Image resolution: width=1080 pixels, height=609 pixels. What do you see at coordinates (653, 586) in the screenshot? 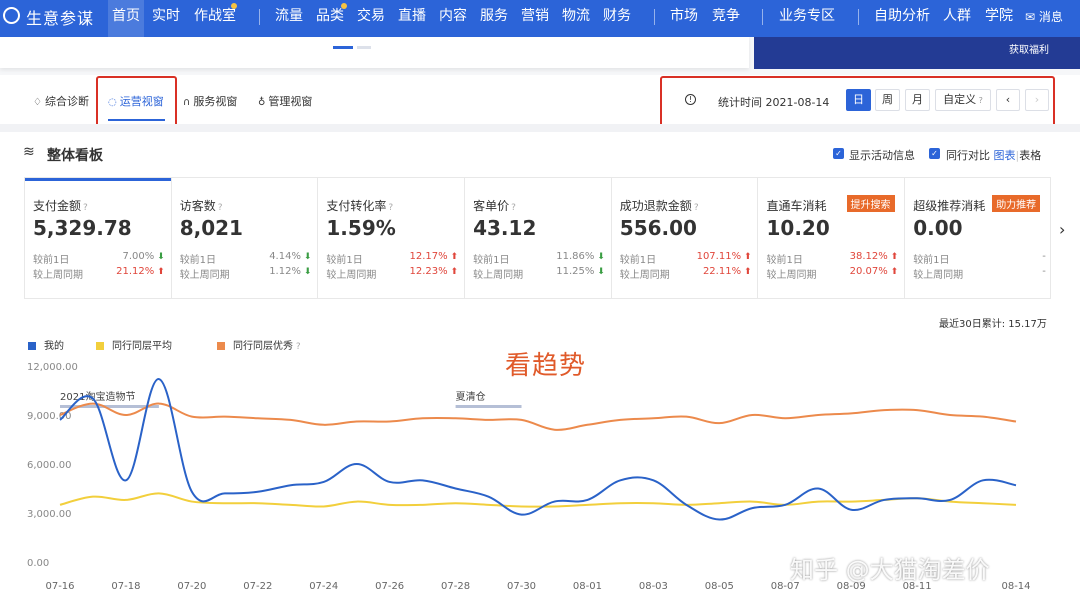
I see `x-tick-label: 08-03` at bounding box center [653, 586].